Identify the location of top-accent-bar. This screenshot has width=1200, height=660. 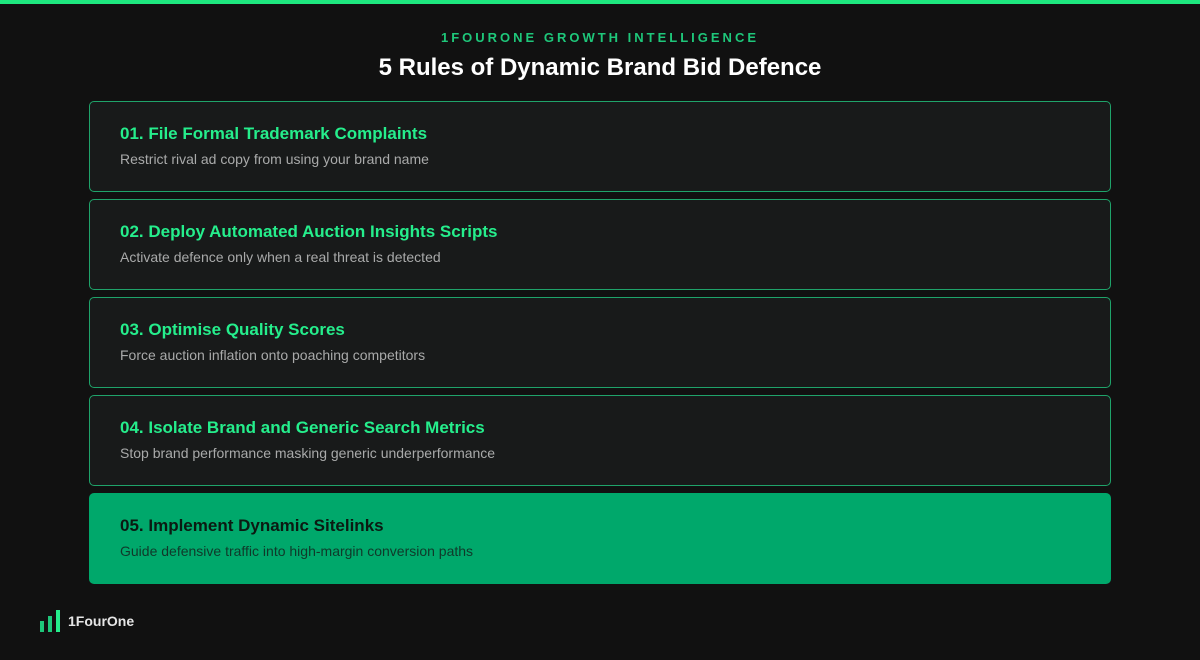
(600, 2).